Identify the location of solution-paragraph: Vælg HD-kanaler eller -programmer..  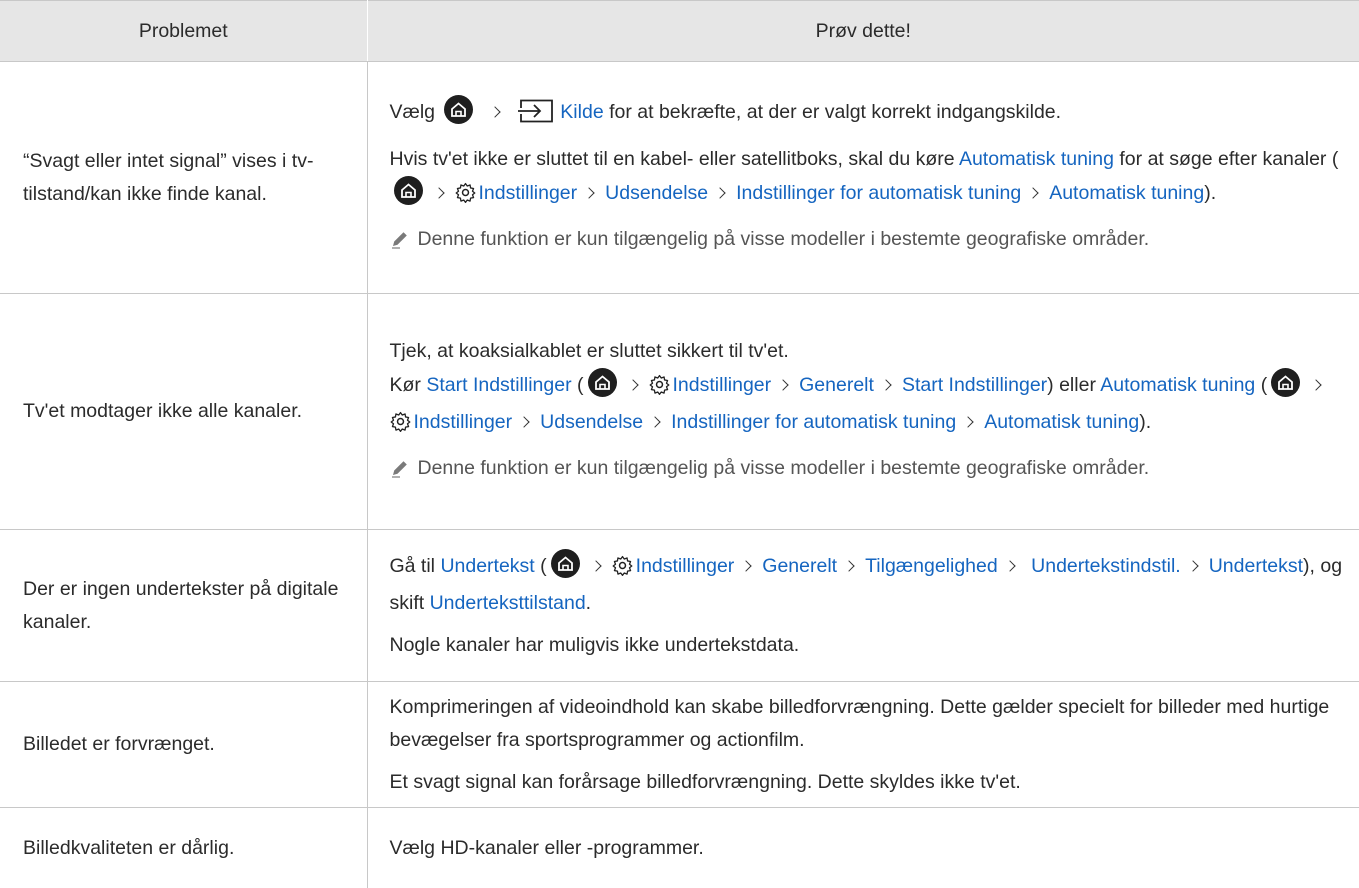
(870, 848).